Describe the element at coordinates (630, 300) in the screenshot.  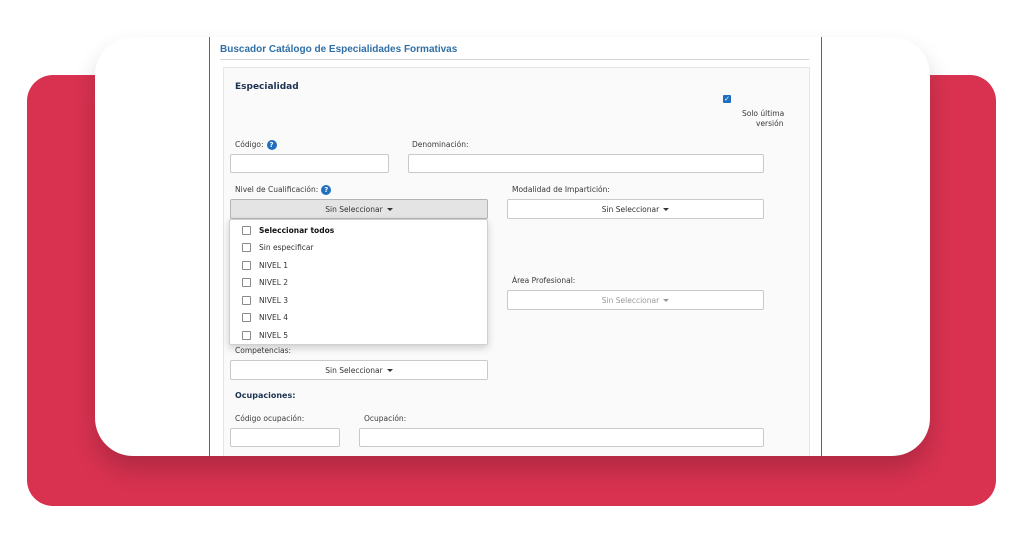
I see `area-select-value: Sin Seleccionar` at that location.